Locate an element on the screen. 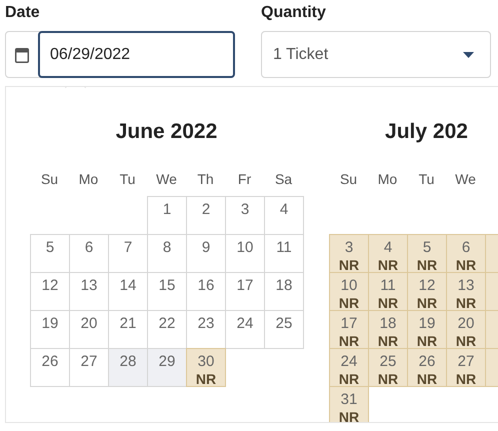 This screenshot has width=498, height=431. day-cell: 30 NR is located at coordinates (206, 367).